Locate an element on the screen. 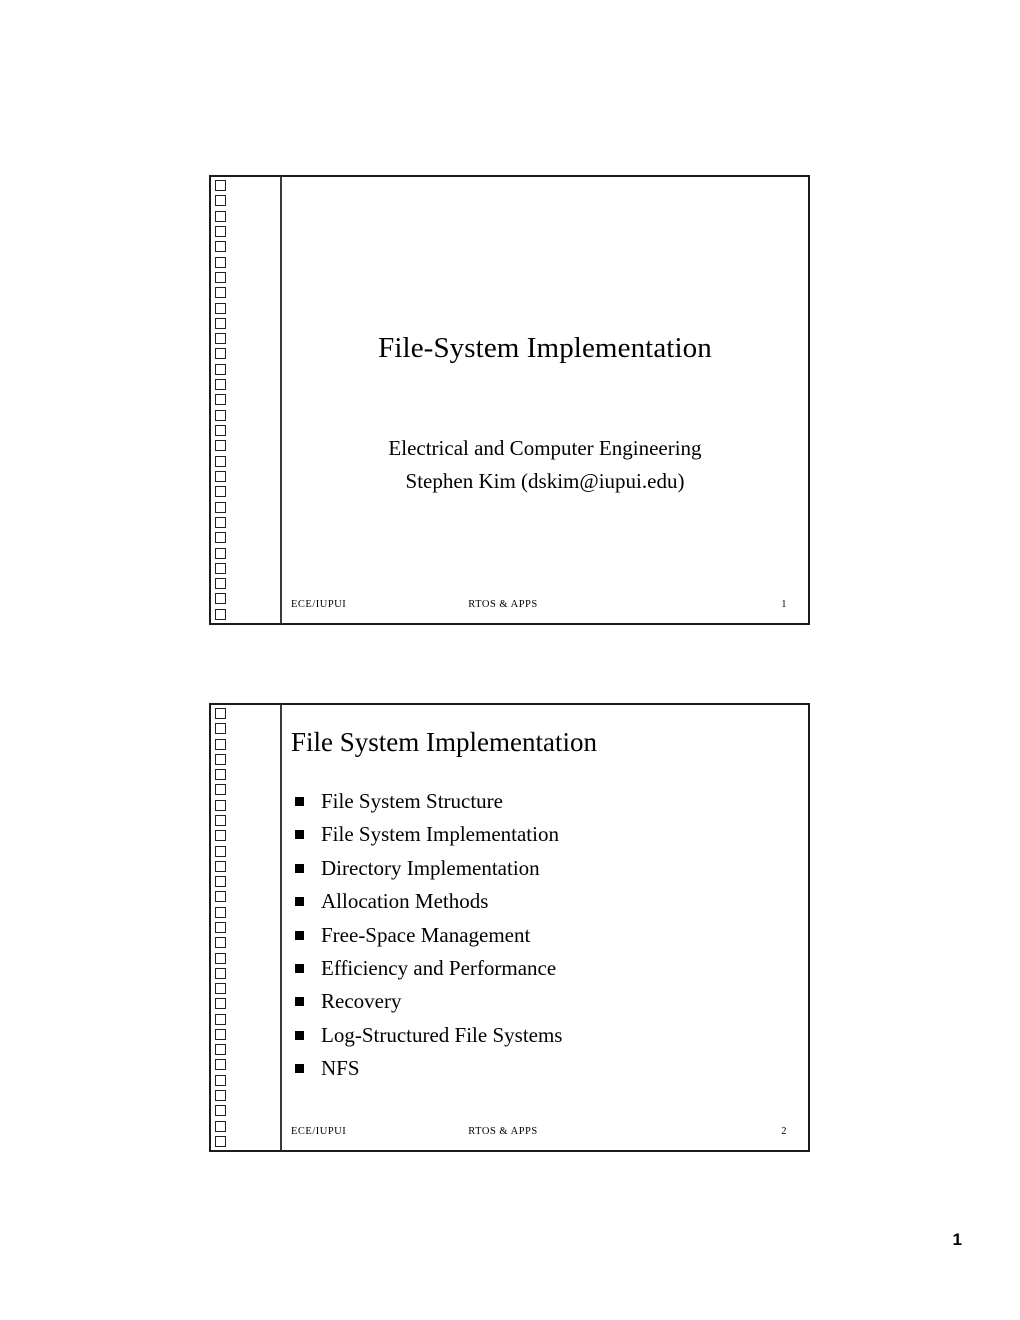  list-item-label: Log-Structured File Systems is located at coordinates (442, 1034).